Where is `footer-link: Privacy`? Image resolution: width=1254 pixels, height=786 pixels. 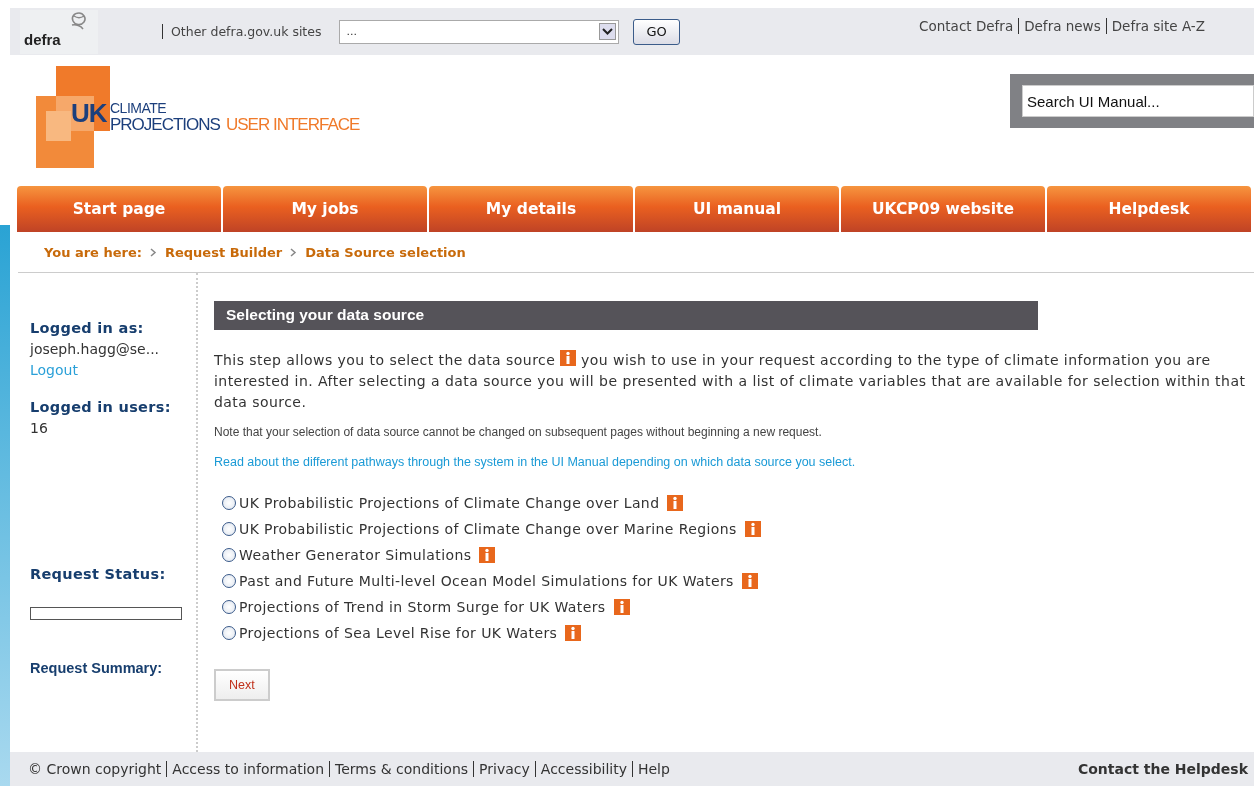 footer-link: Privacy is located at coordinates (504, 769).